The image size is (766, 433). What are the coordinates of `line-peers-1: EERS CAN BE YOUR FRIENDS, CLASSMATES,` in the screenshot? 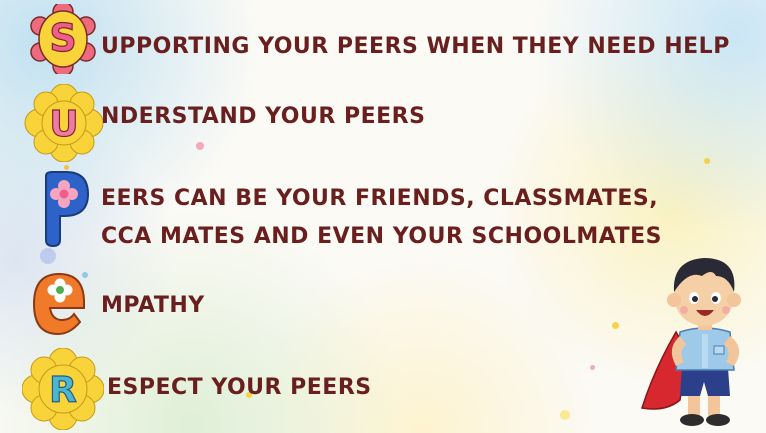 It's located at (380, 198).